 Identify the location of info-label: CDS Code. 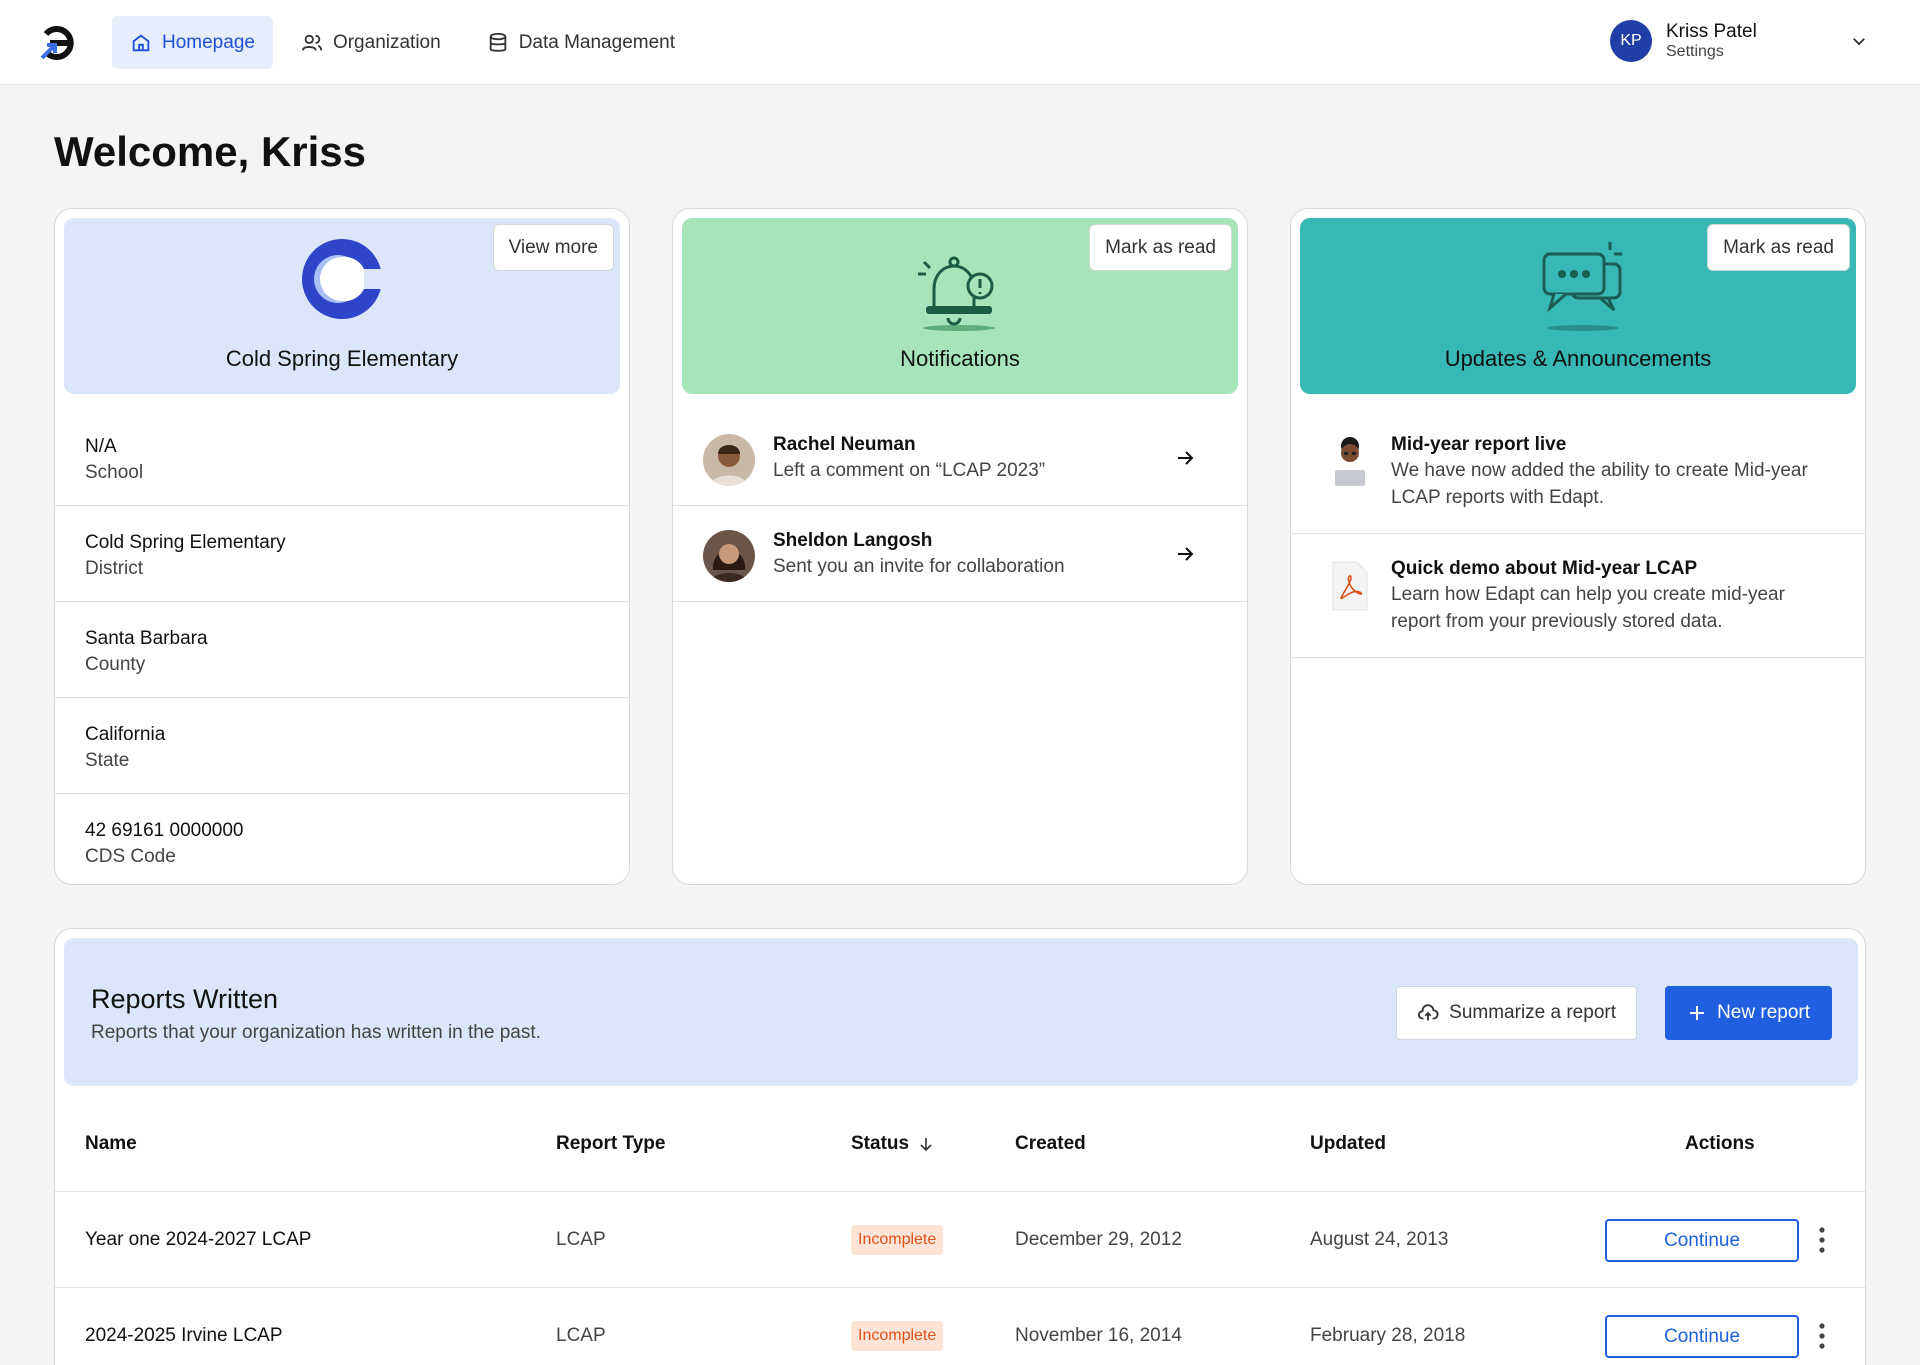
(130, 856).